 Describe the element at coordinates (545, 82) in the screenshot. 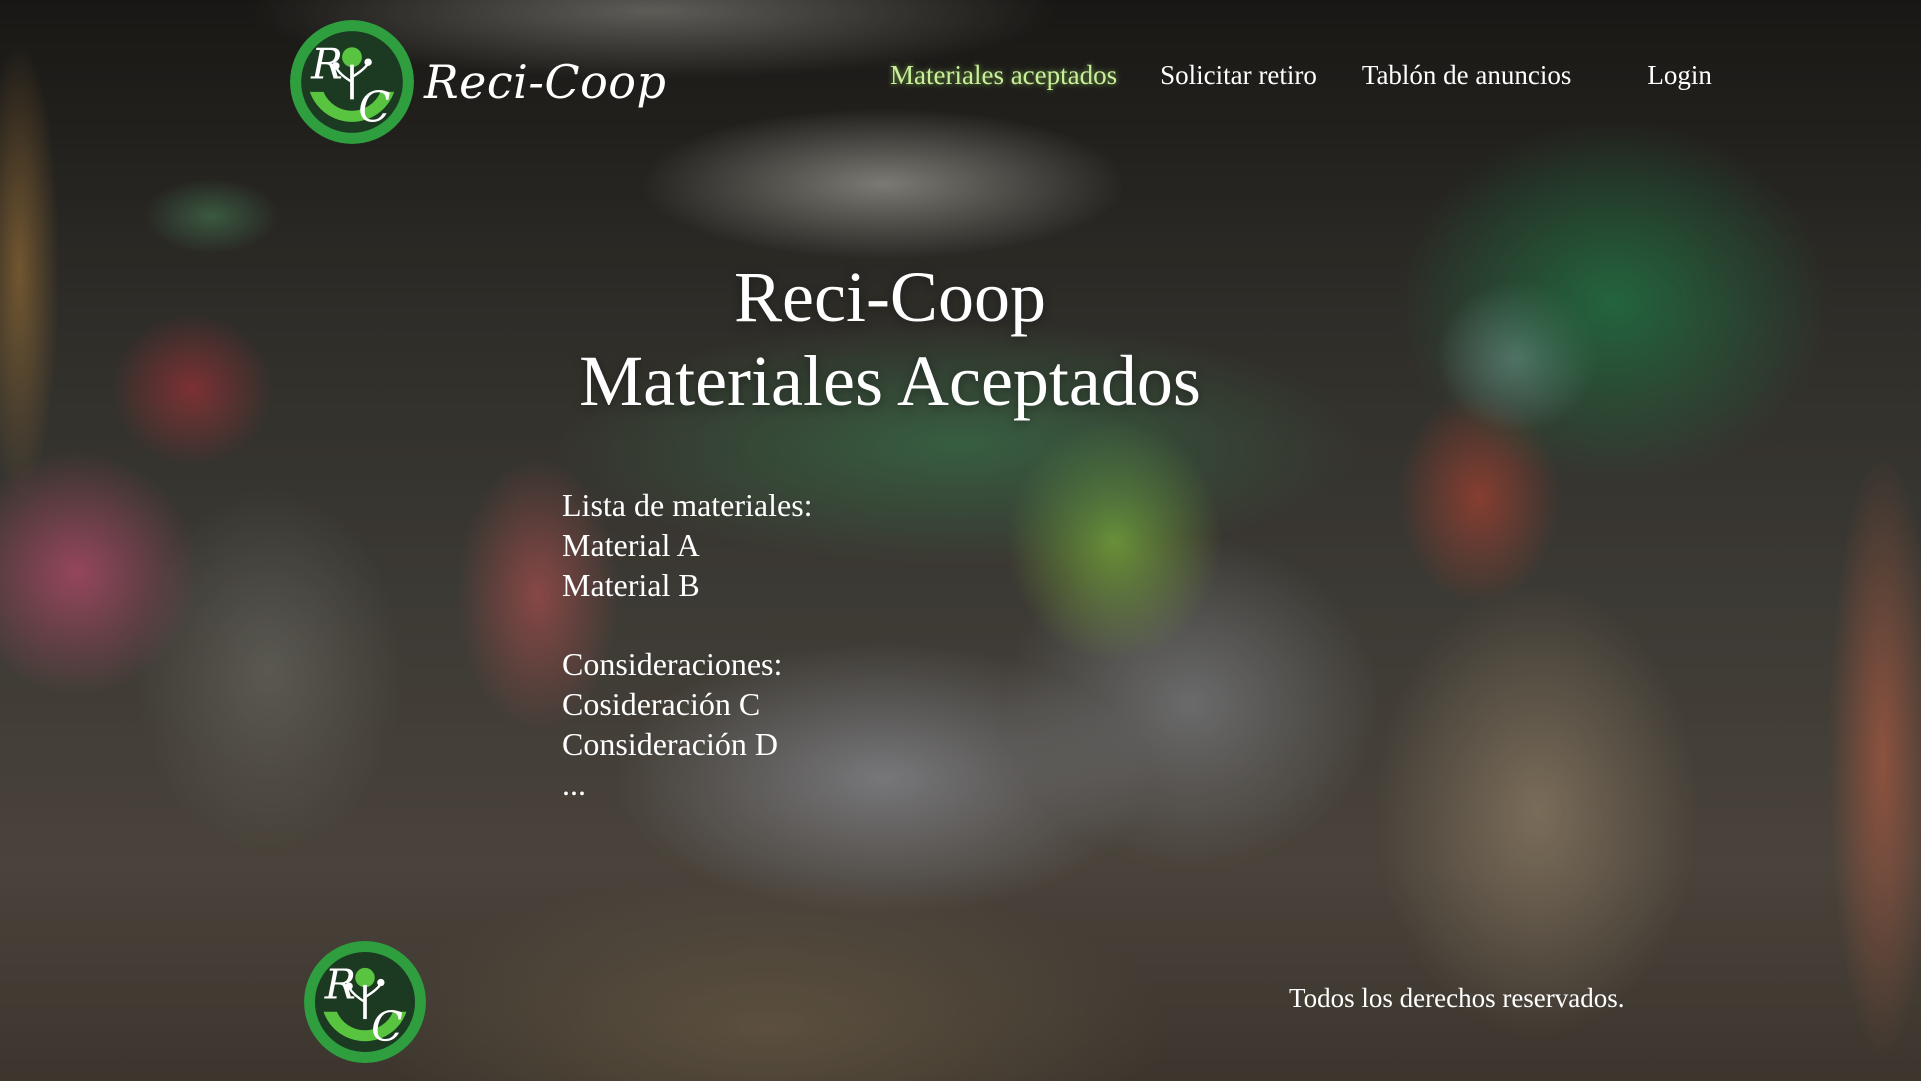

I see `brand-name: Reci-Coop` at that location.